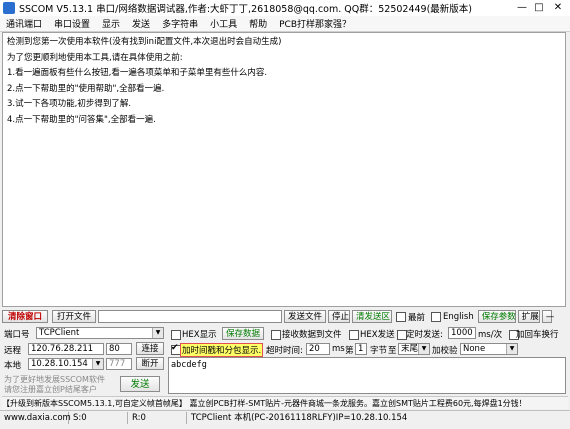 Image resolution: width=570 pixels, height=429 pixels. Describe the element at coordinates (424, 335) in the screenshot. I see `timed-send-label: 定时发送:` at that location.